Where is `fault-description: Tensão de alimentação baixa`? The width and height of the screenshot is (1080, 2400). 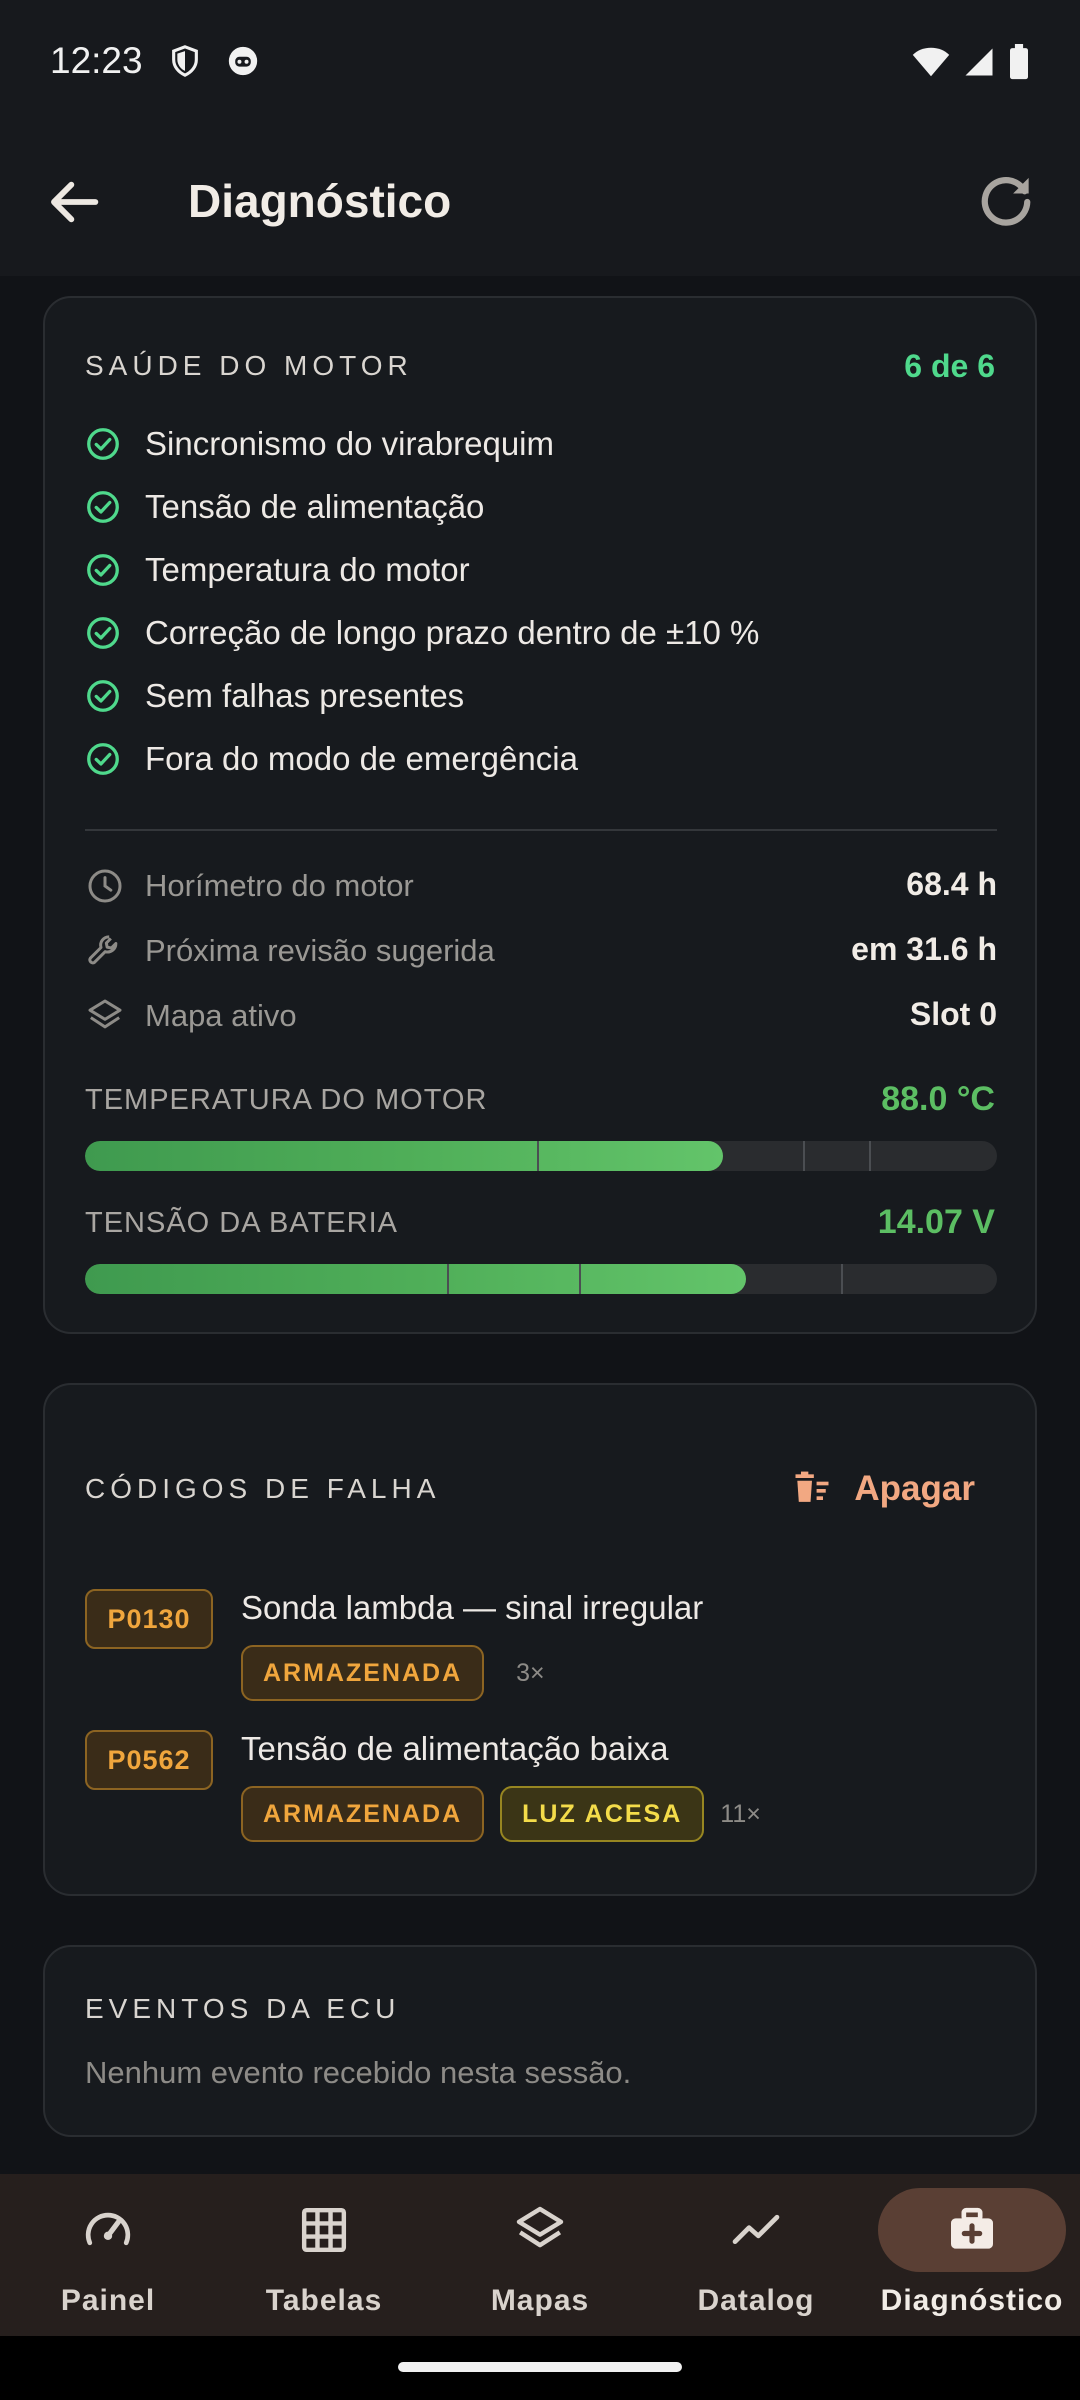
fault-description: Tensão de alimentação baixa is located at coordinates (455, 1748).